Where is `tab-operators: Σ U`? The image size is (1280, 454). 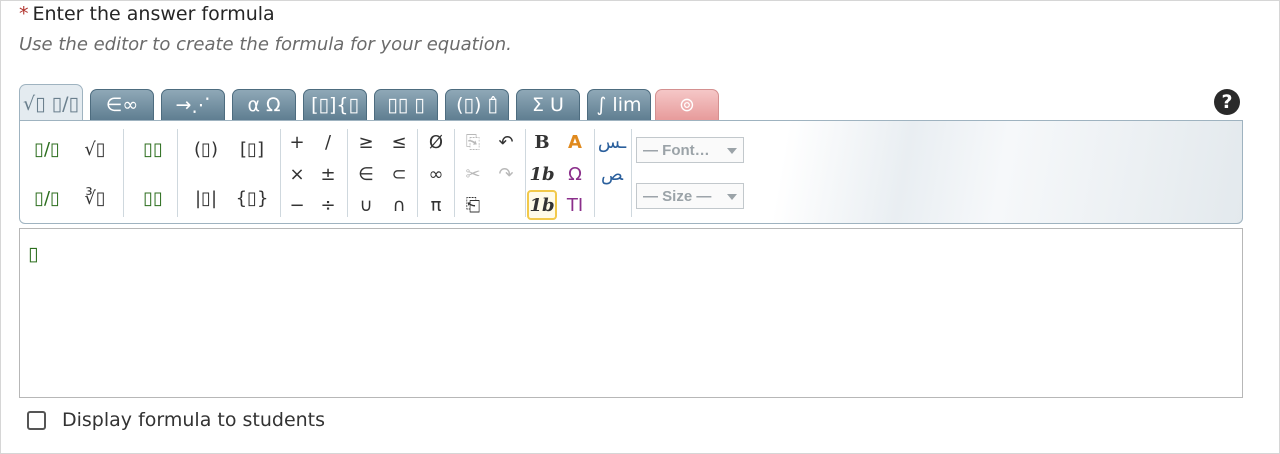
tab-operators: Σ U is located at coordinates (548, 104).